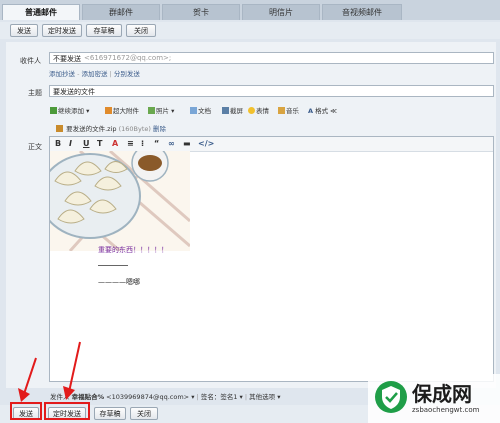  Describe the element at coordinates (161, 110) in the screenshot. I see `attach-photo: 照片 ▾` at that location.